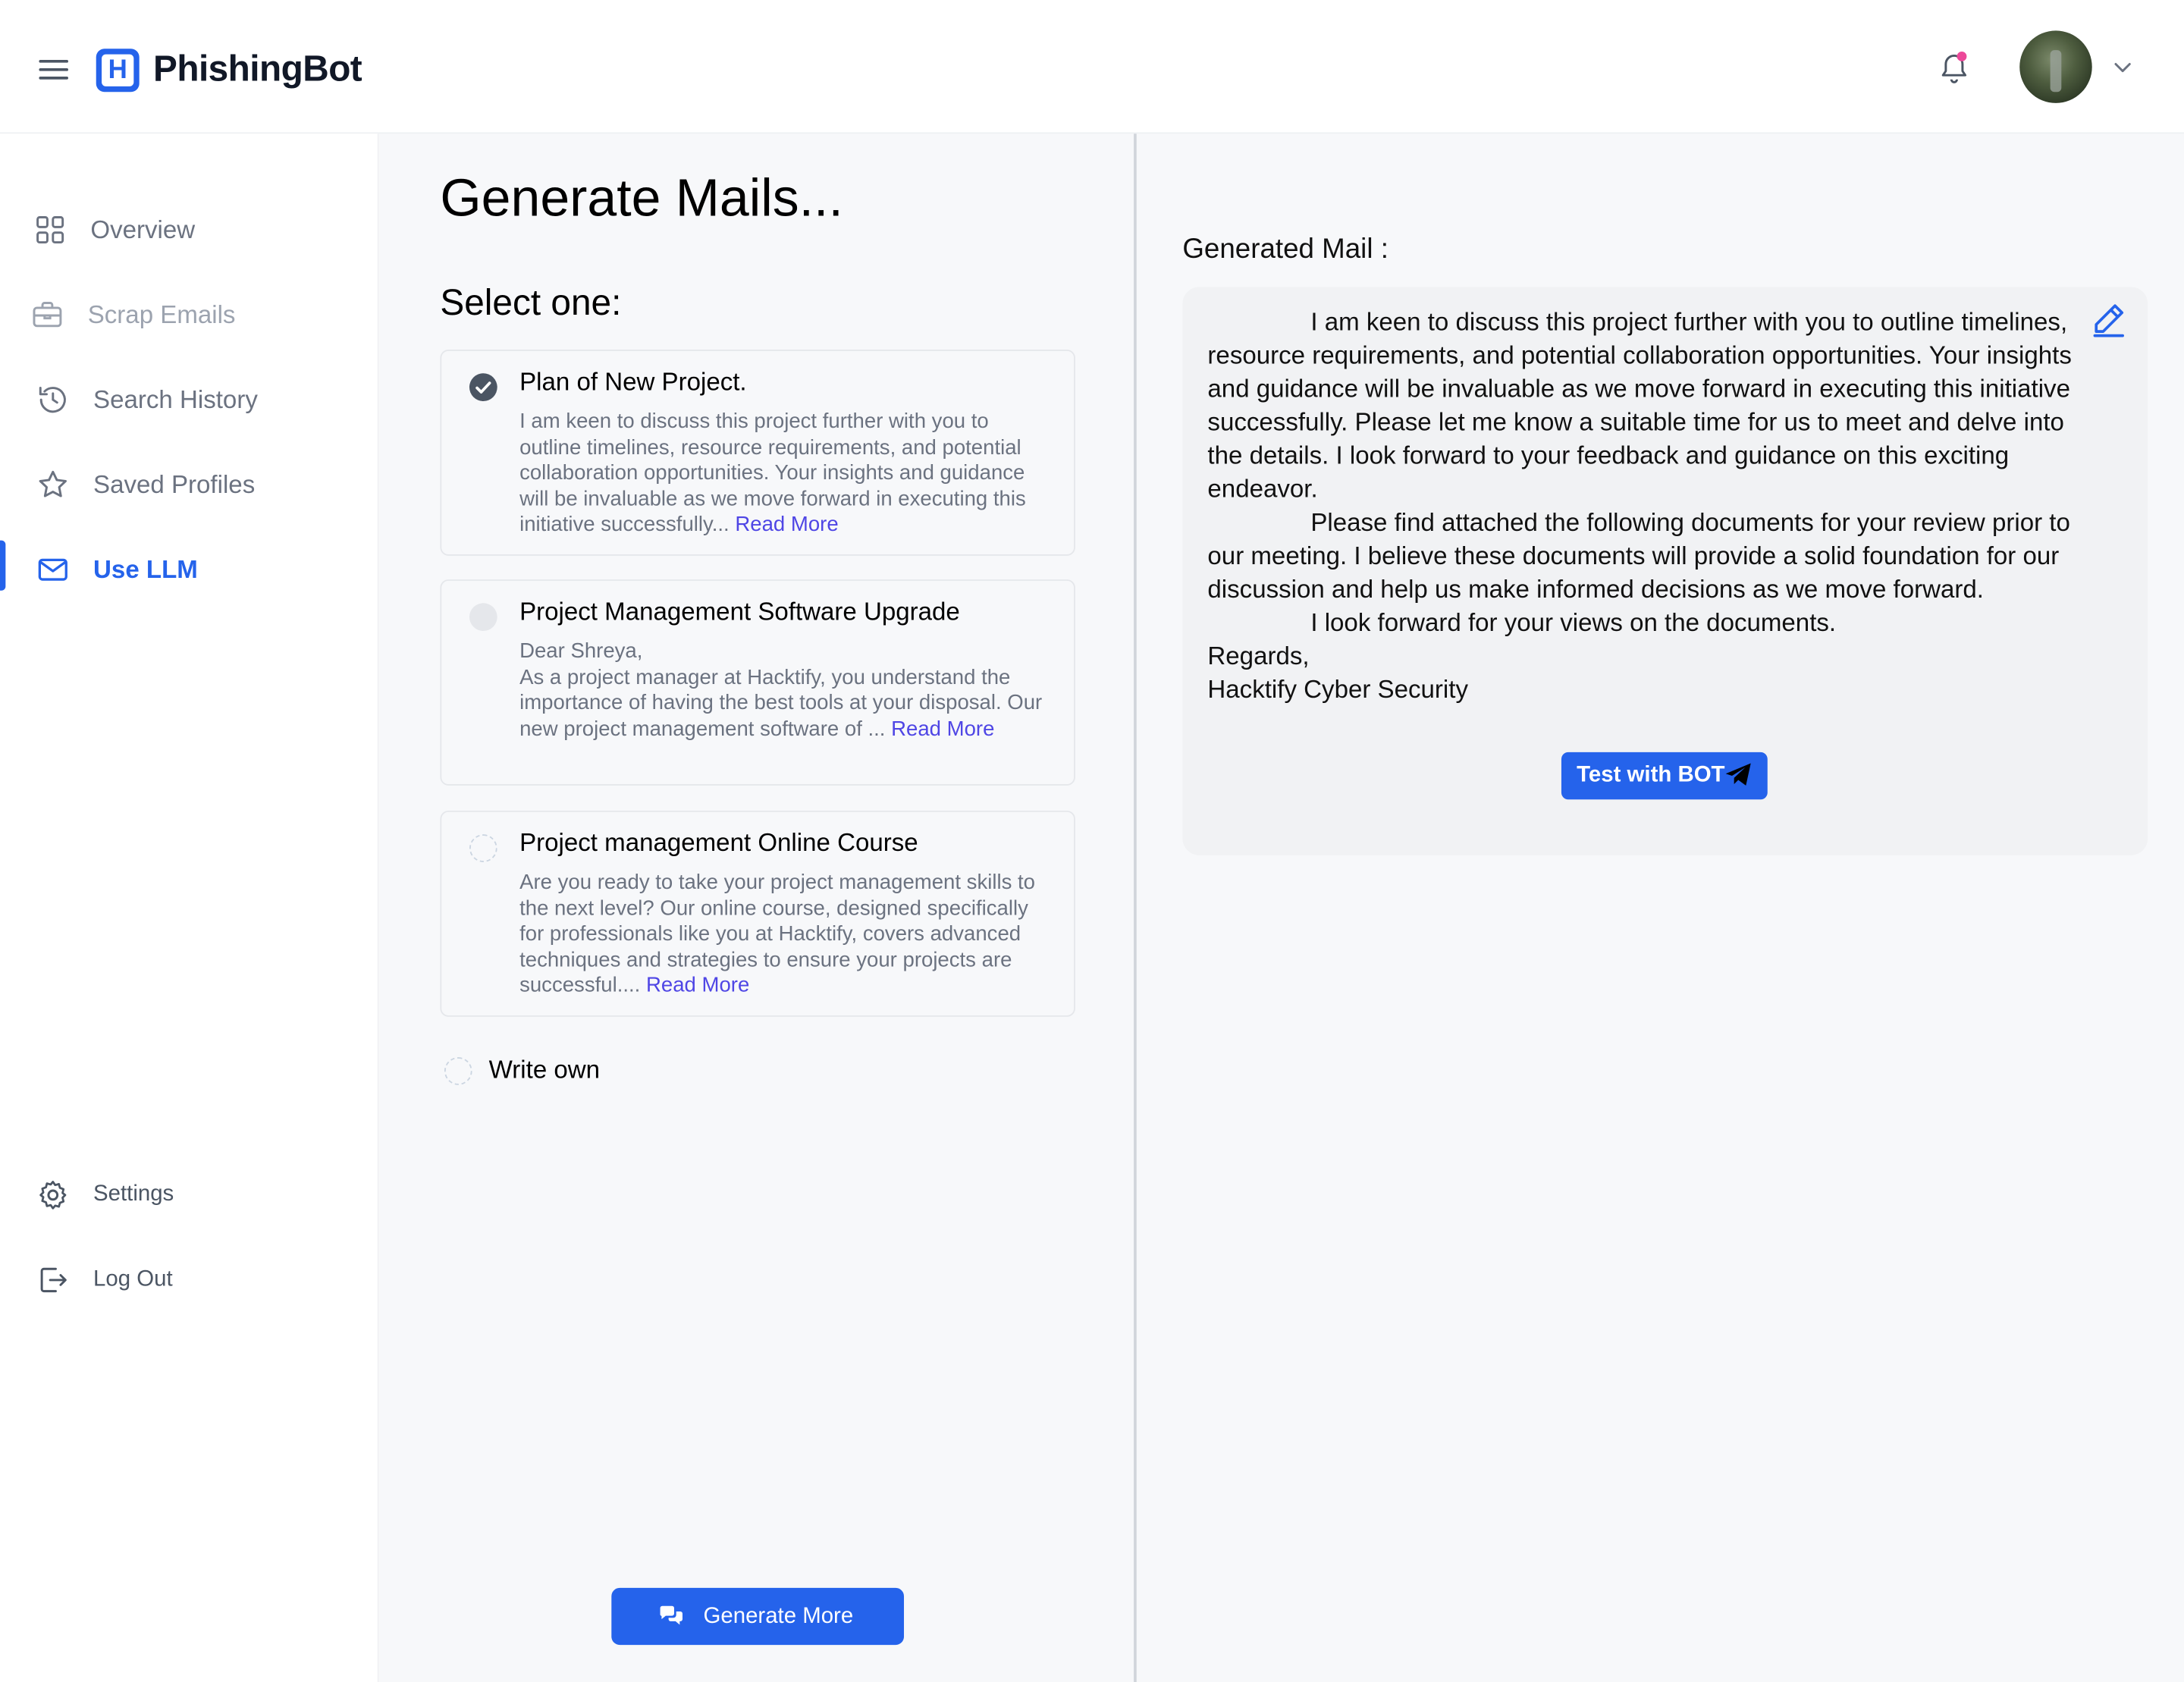 The image size is (2184, 1682). What do you see at coordinates (739, 611) in the screenshot?
I see `option-title: Project Management Software Upgrade` at bounding box center [739, 611].